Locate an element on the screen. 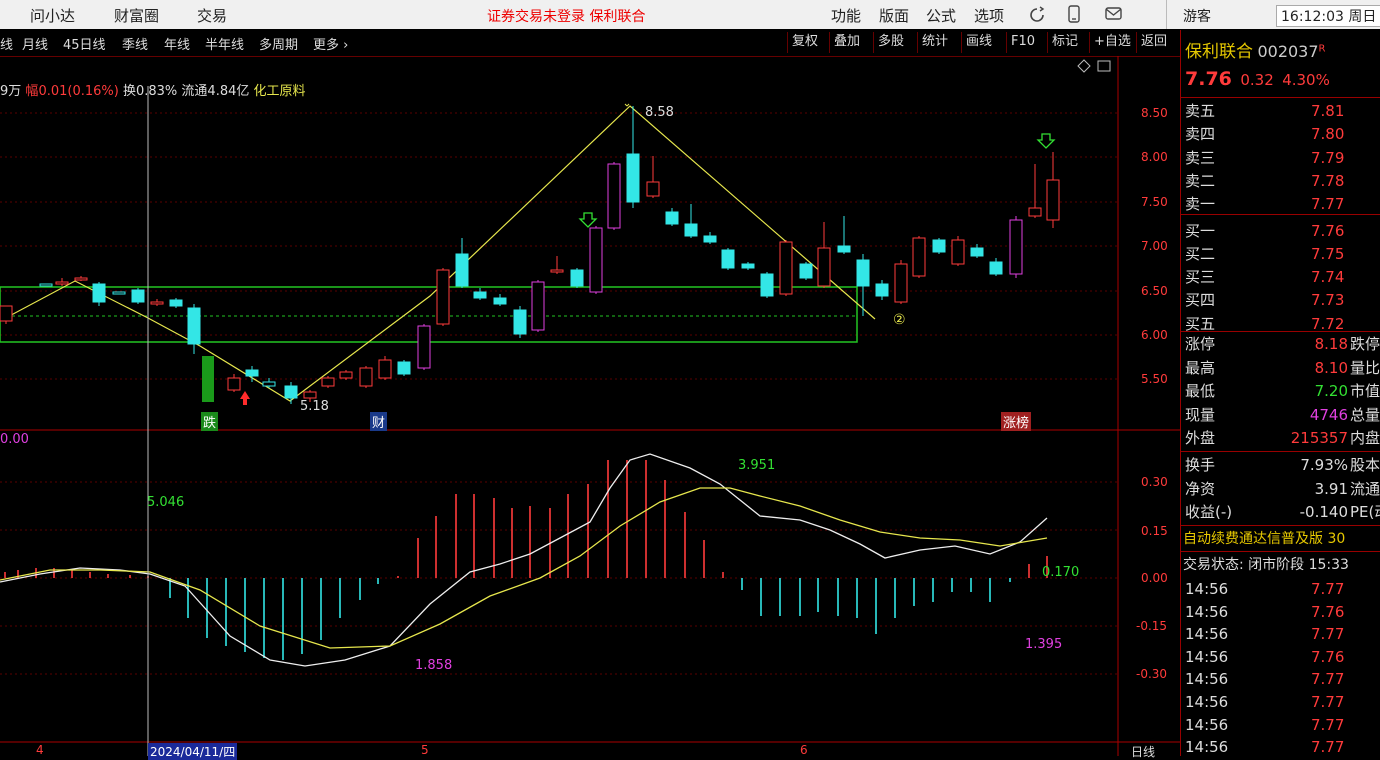 The image size is (1380, 760). macd-label-b: 3.951 is located at coordinates (757, 465).